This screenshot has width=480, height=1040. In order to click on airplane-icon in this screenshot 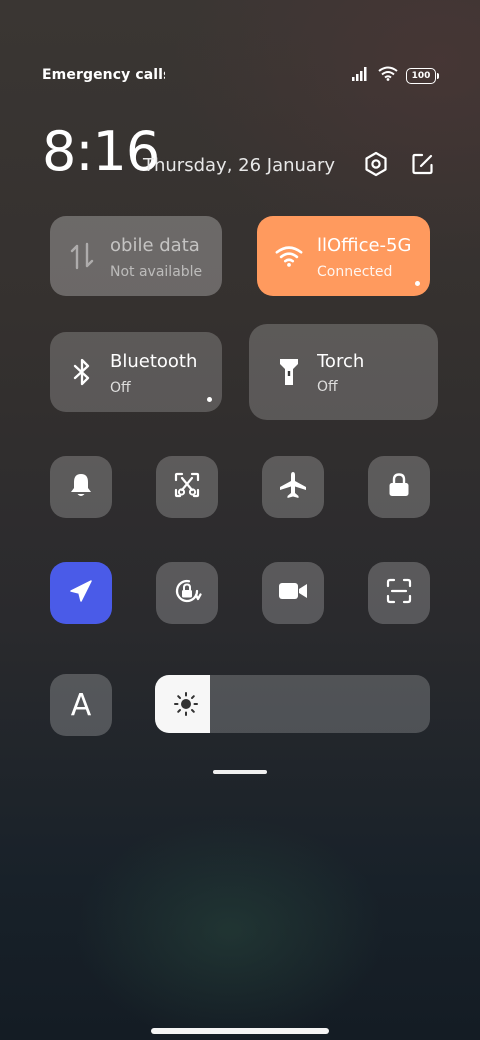, I will do `click(293, 487)`.